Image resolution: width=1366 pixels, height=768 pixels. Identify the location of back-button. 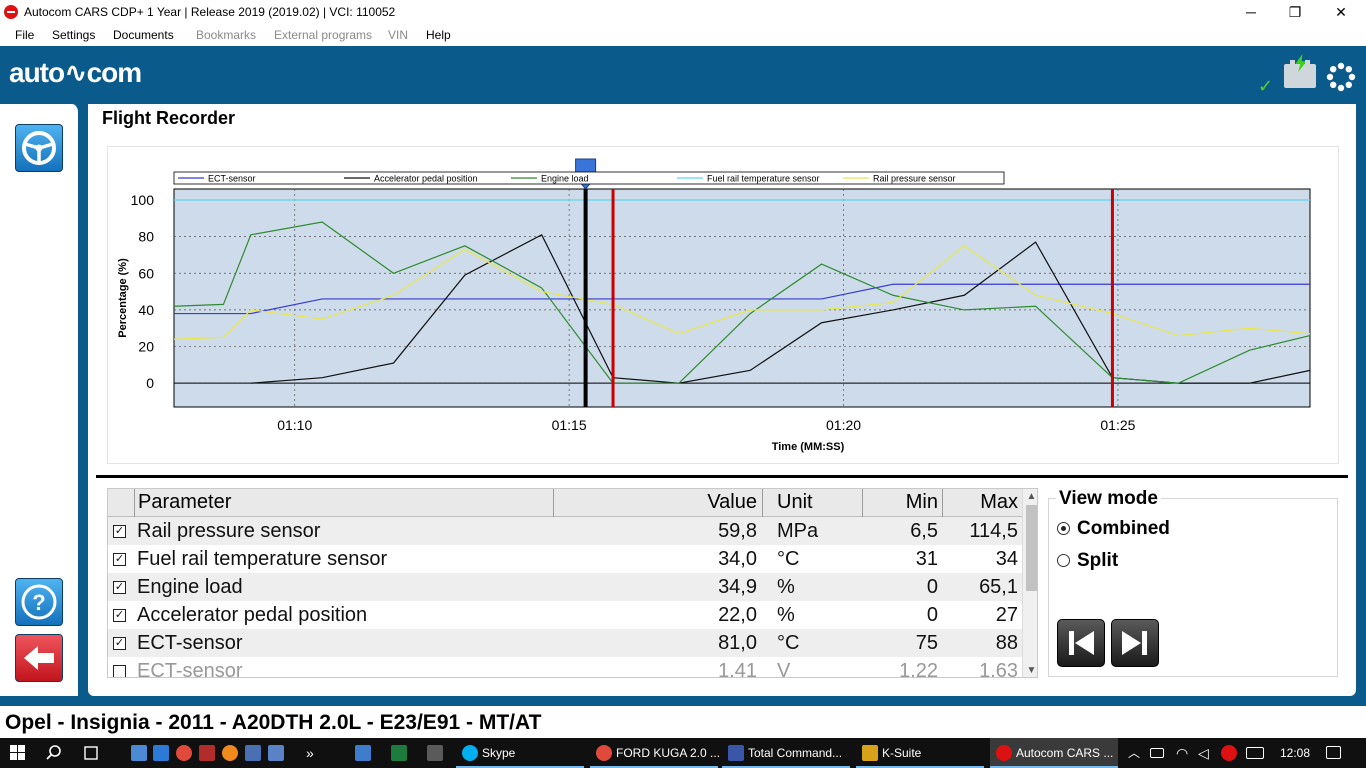
(39, 658).